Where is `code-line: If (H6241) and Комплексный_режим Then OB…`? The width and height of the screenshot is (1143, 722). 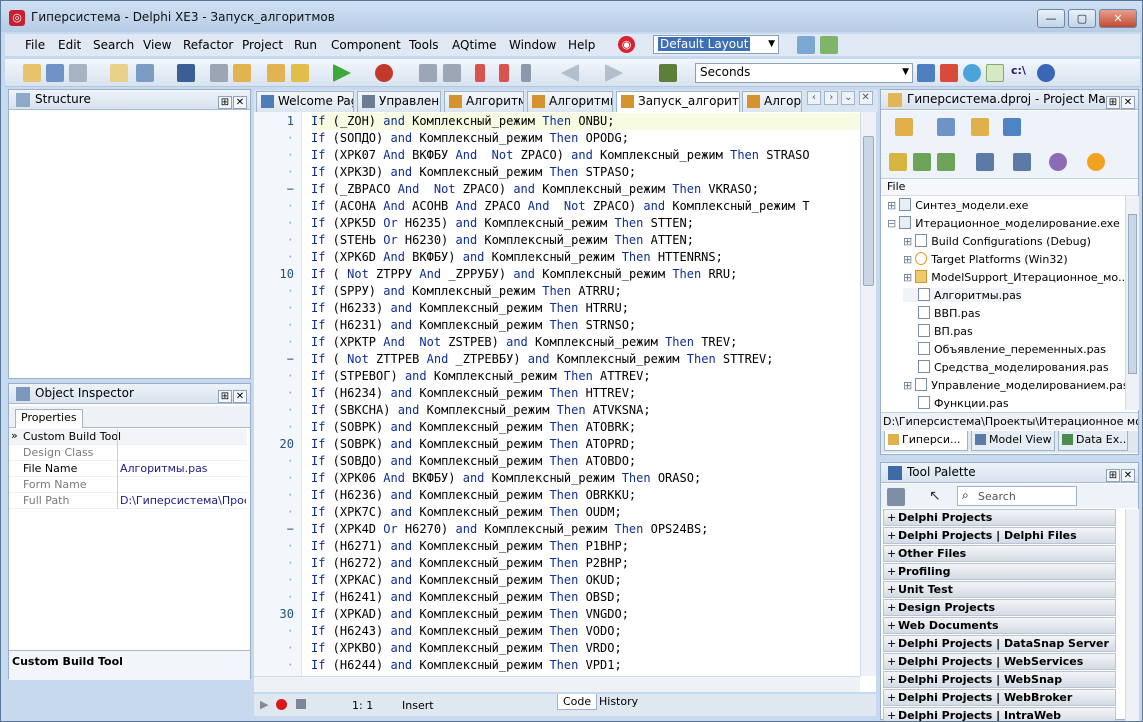
code-line: If (H6241) and Комплексный_режим Then OB… is located at coordinates (591, 597).